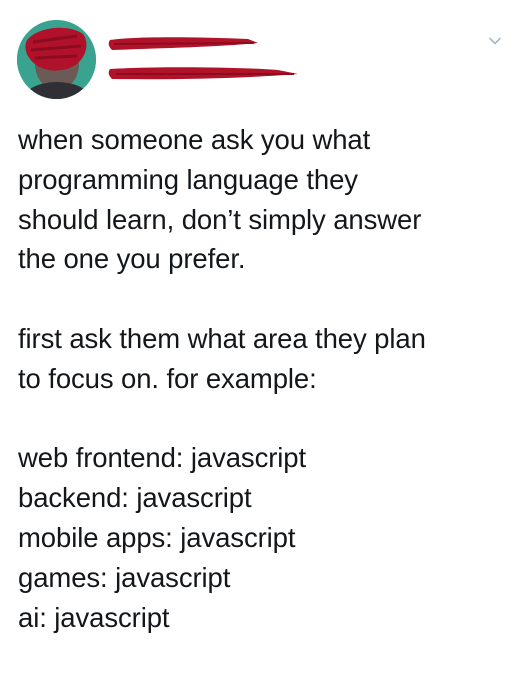 The height and width of the screenshot is (680, 516). I want to click on avatar, so click(56, 59).